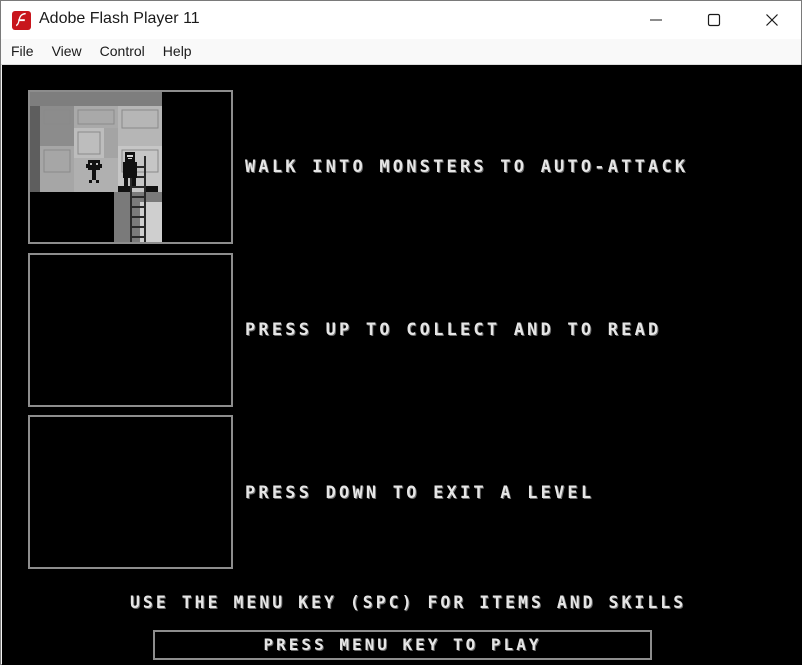 This screenshot has height=665, width=802. I want to click on menu-help: Help, so click(177, 51).